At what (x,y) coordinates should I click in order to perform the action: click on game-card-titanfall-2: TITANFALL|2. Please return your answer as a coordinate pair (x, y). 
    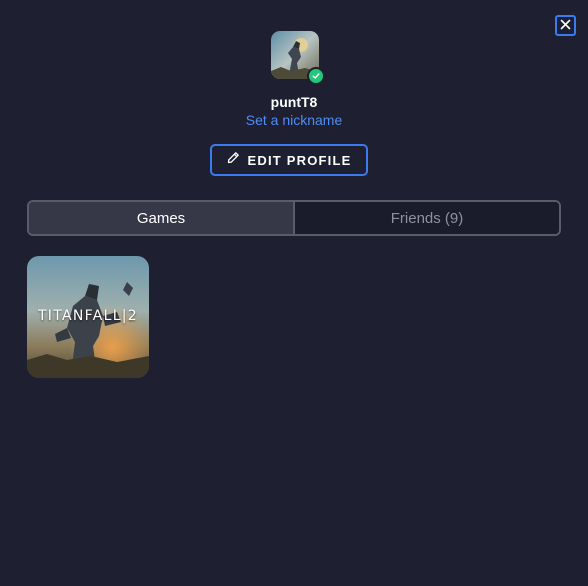
    Looking at the image, I should click on (88, 317).